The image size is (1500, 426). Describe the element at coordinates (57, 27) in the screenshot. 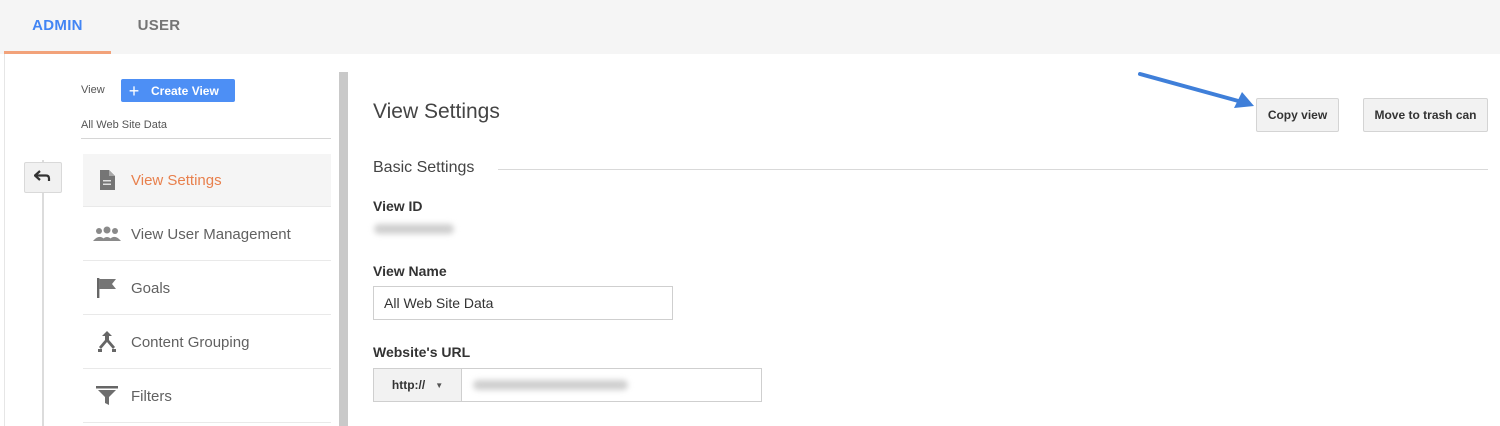

I see `tab-admin: ADMIN` at that location.